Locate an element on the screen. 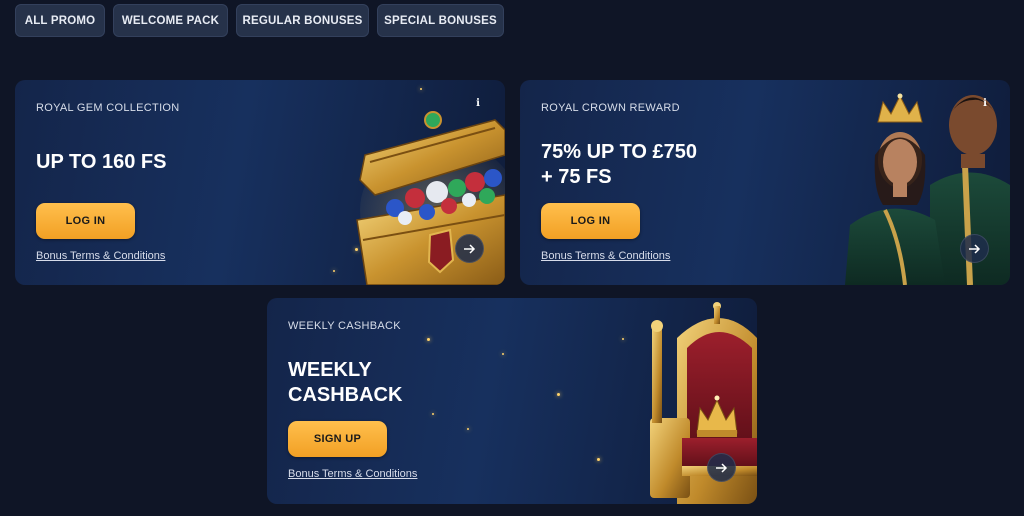 This screenshot has width=1024, height=516. card-title: 75% UP TO £750 + 75 FS is located at coordinates (619, 165).